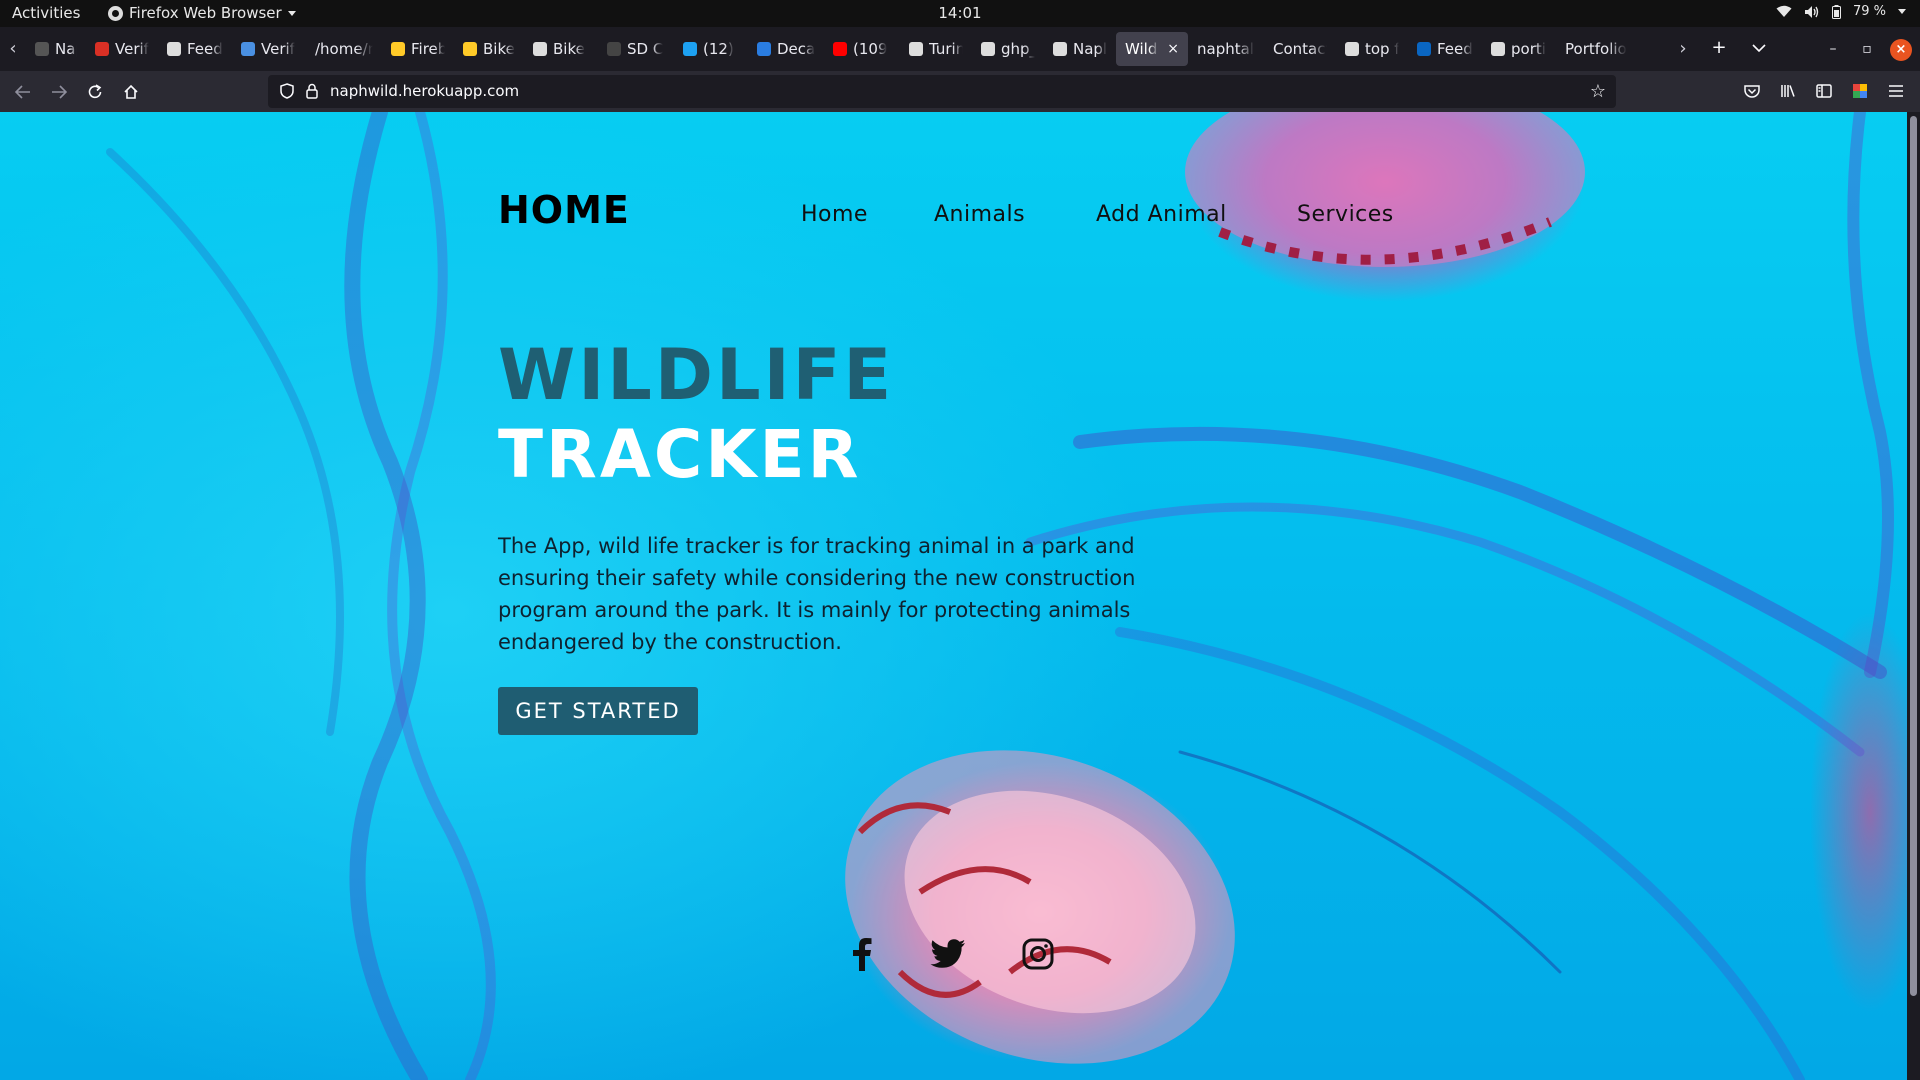 This screenshot has height=1080, width=1920. Describe the element at coordinates (1226, 49) in the screenshot. I see `tab: naphtali` at that location.